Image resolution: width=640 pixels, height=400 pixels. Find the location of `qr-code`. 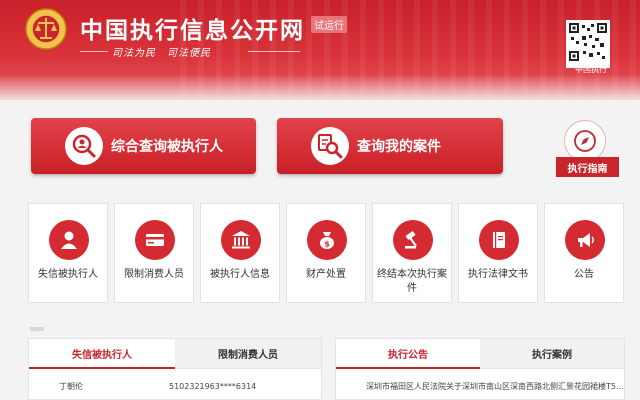

qr-code is located at coordinates (588, 44).